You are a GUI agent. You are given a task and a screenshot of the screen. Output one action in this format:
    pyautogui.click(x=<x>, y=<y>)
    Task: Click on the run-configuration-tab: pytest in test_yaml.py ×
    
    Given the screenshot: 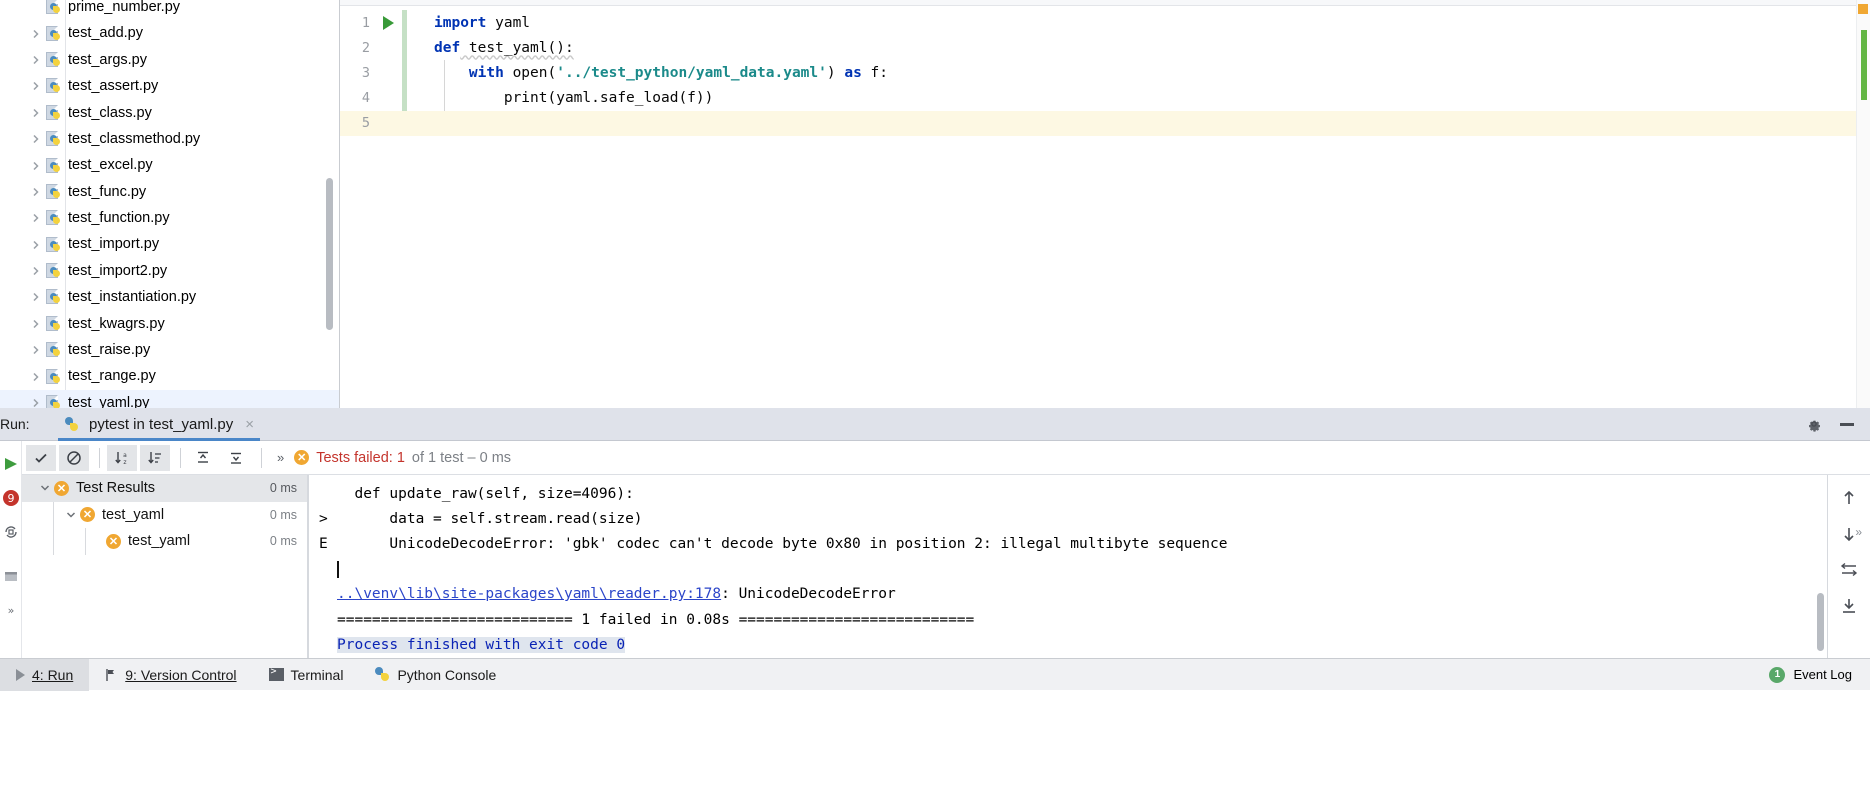 What is the action you would take?
    pyautogui.click(x=157, y=424)
    